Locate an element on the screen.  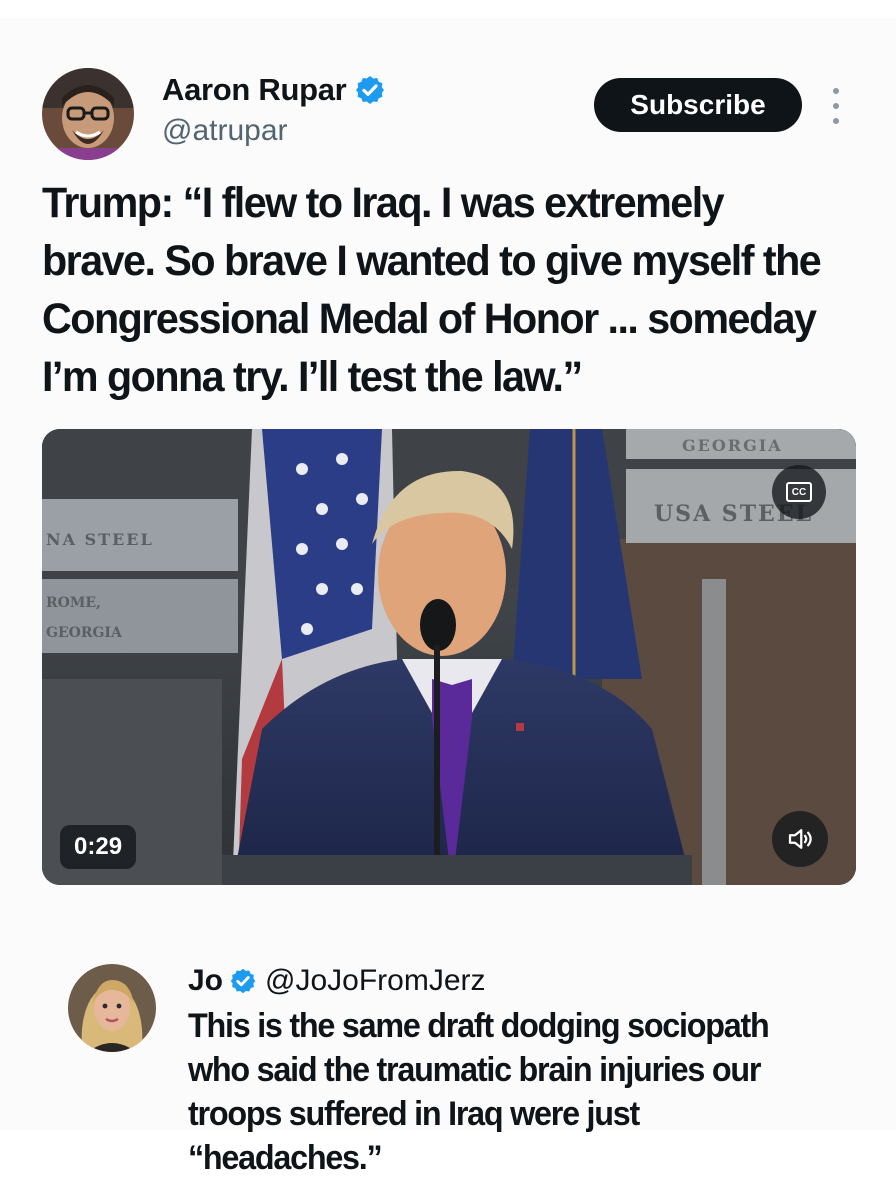
sign-left-bottom-2: GEORGIA is located at coordinates (84, 633).